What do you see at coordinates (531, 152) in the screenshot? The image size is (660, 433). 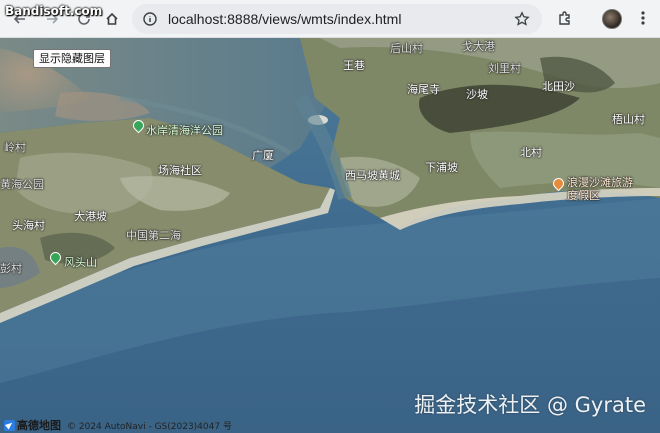 I see `place-label: 北村` at bounding box center [531, 152].